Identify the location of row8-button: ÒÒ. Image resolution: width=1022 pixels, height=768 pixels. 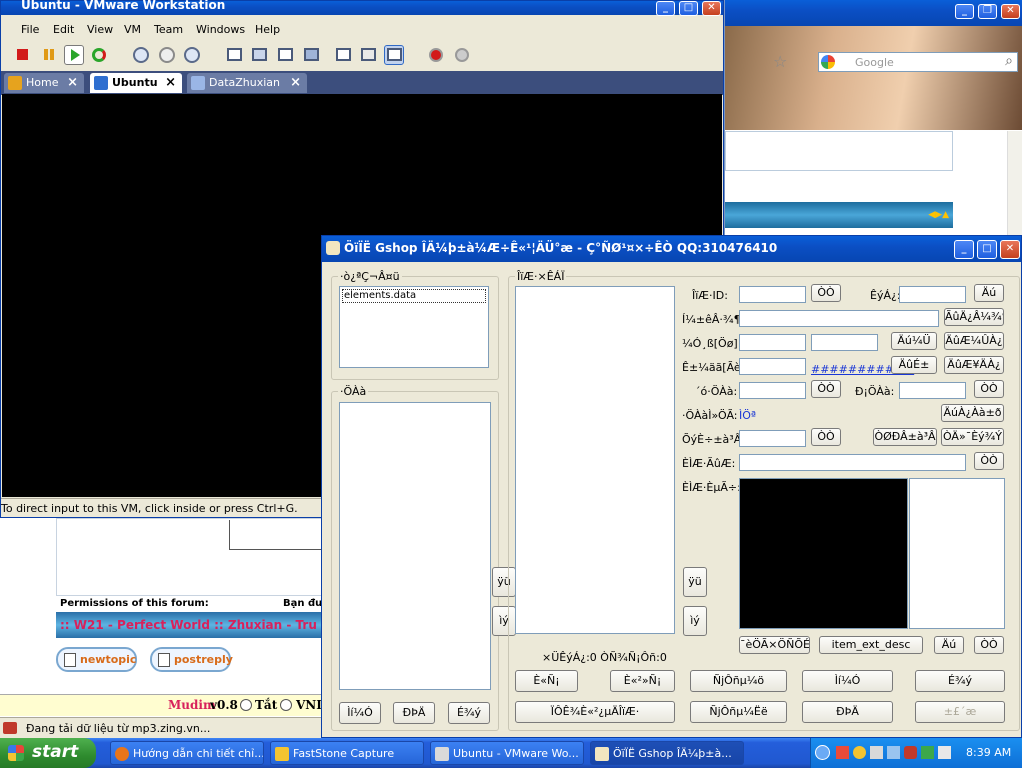
(989, 461).